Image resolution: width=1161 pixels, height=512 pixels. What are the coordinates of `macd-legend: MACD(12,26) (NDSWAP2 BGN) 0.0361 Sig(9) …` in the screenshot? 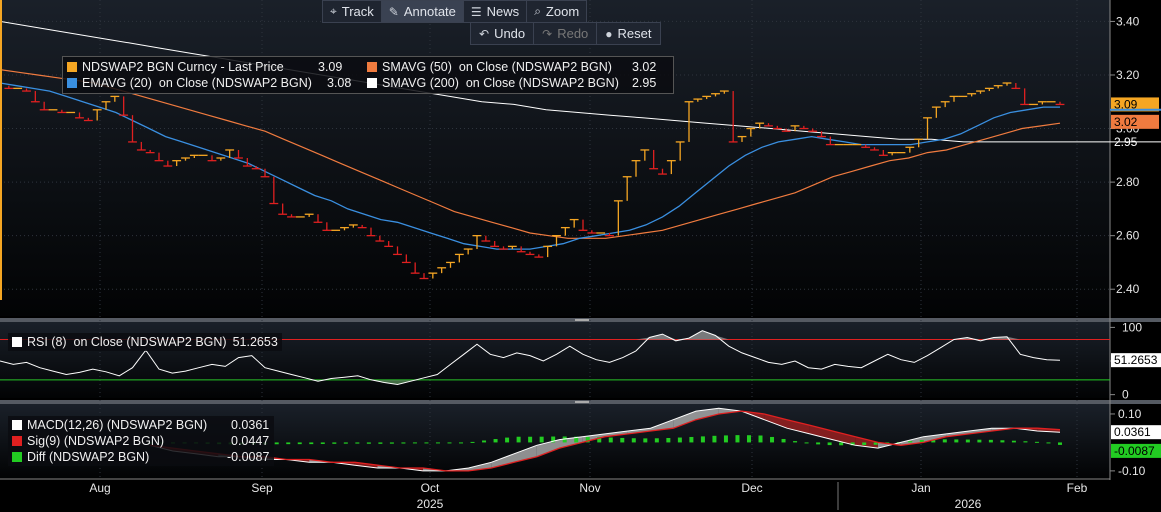 It's located at (141, 441).